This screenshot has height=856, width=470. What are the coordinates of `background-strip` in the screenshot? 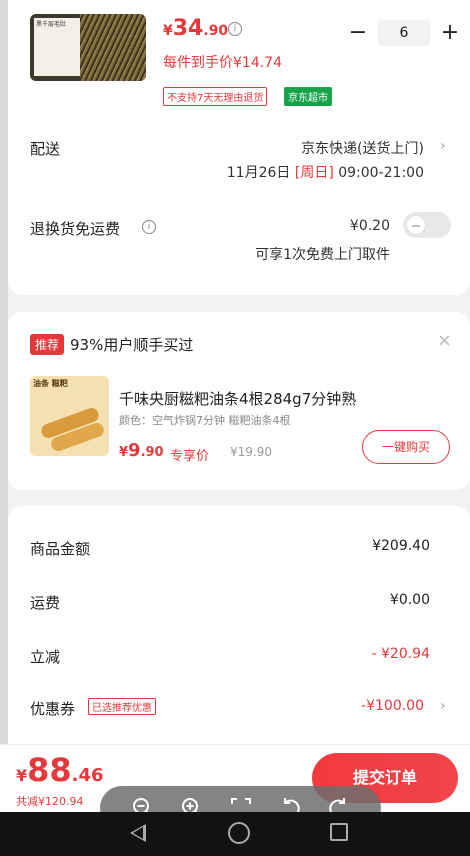 It's located at (4, 428).